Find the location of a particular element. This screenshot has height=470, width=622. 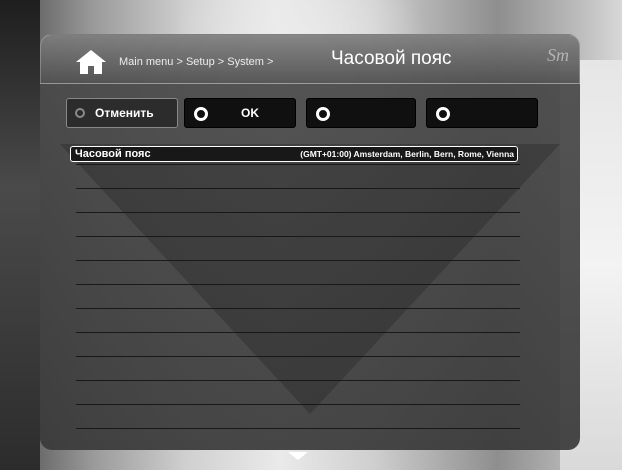

scroll-down-arrow-icon is located at coordinates (298, 456).